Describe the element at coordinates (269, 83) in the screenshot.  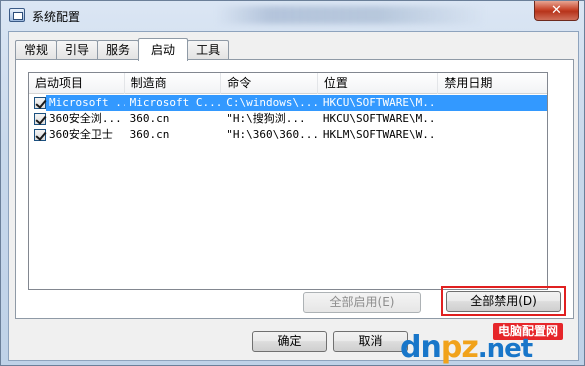
I see `column-header-command: 命令` at that location.